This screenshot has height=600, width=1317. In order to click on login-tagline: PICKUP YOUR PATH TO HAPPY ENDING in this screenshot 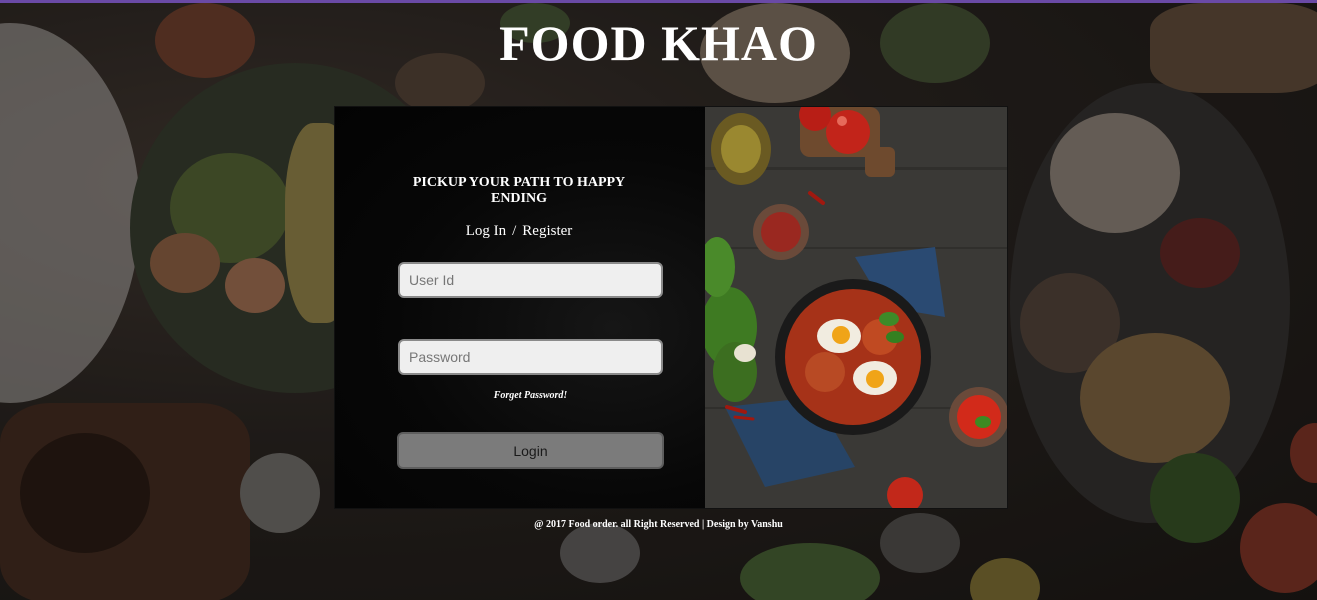, I will do `click(519, 190)`.